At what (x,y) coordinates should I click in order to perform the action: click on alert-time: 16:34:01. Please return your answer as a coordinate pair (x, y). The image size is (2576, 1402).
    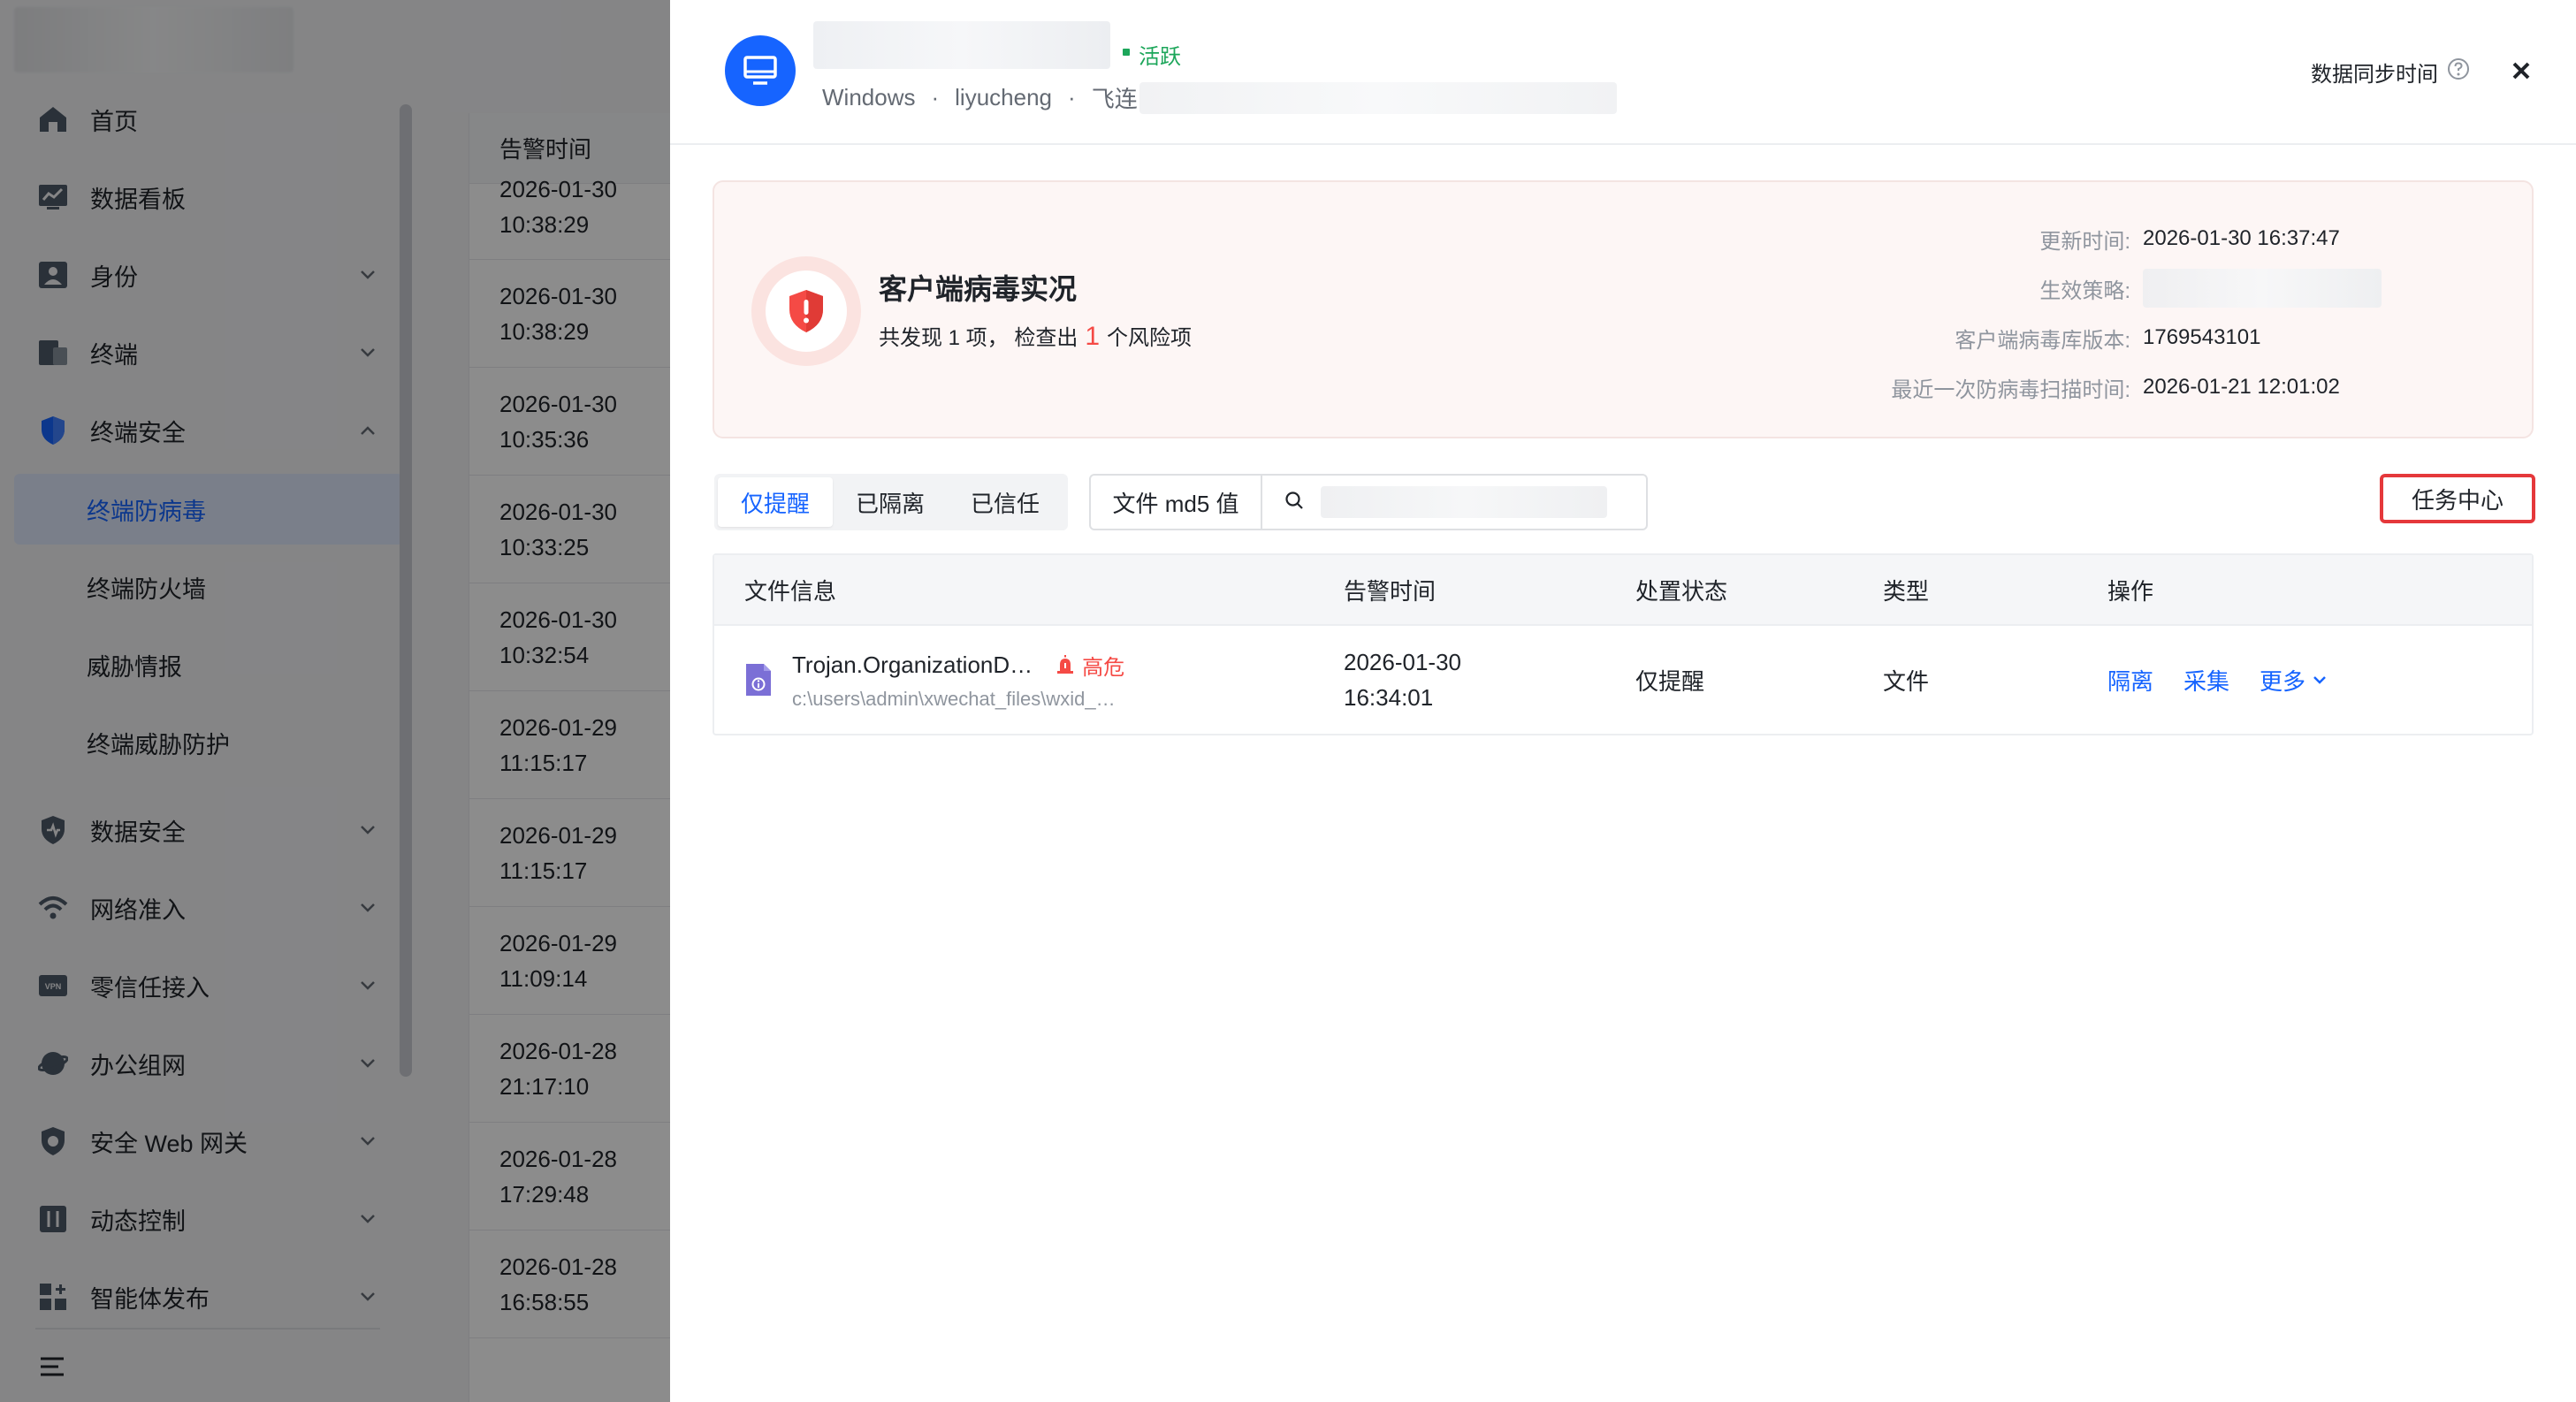
    Looking at the image, I should click on (1389, 697).